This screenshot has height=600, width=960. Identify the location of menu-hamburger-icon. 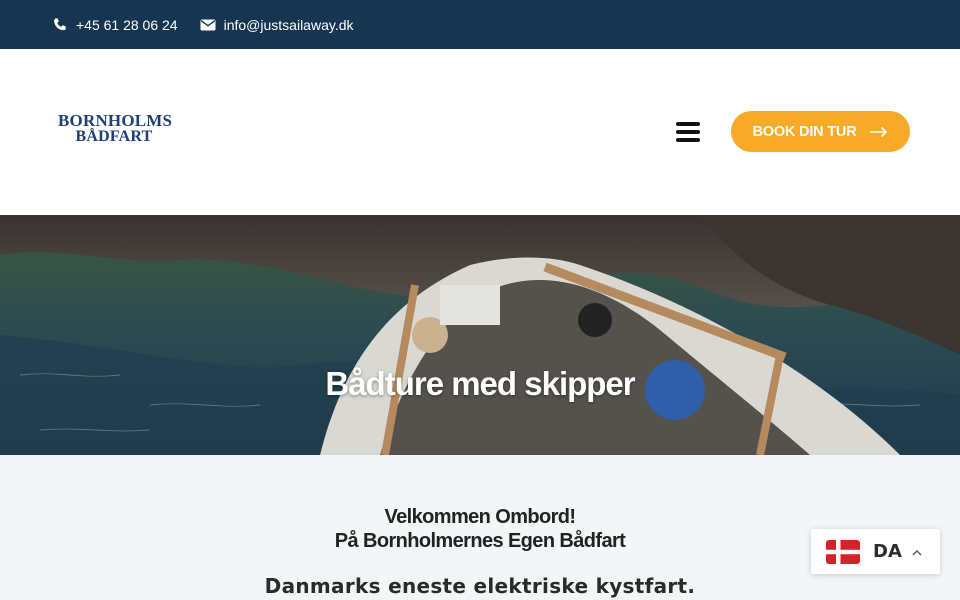
(688, 132).